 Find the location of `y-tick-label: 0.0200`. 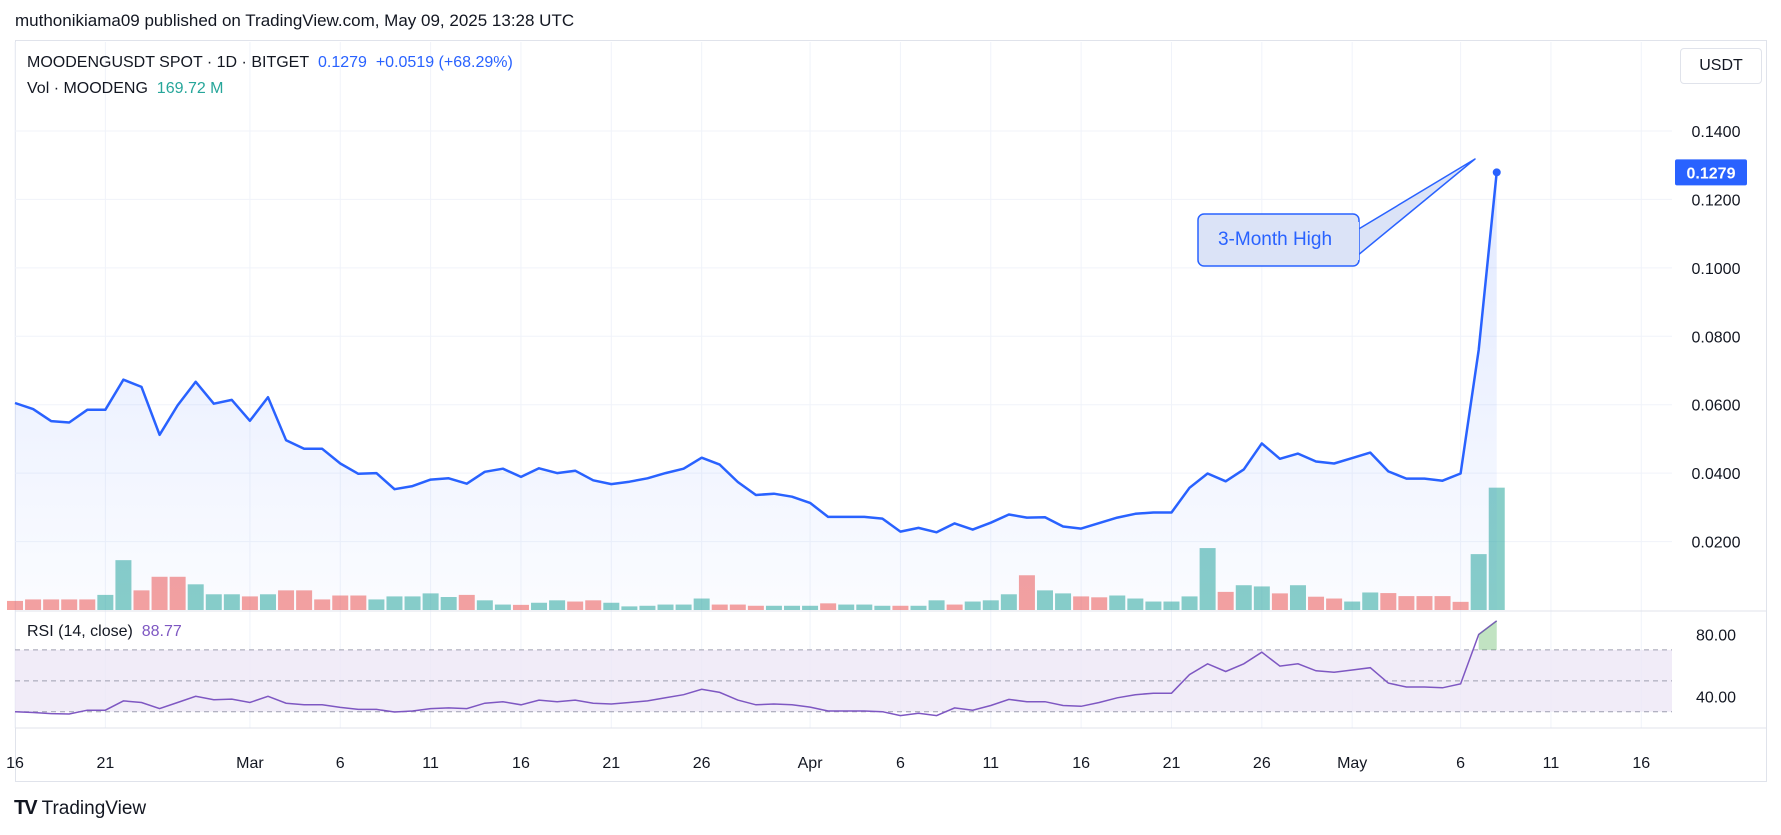

y-tick-label: 0.0200 is located at coordinates (1716, 543).